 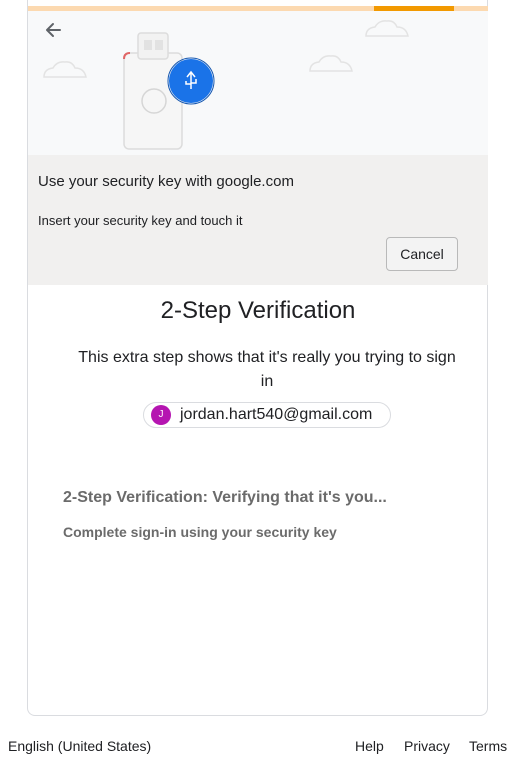 What do you see at coordinates (427, 746) in the screenshot?
I see `privacy-link: Privacy` at bounding box center [427, 746].